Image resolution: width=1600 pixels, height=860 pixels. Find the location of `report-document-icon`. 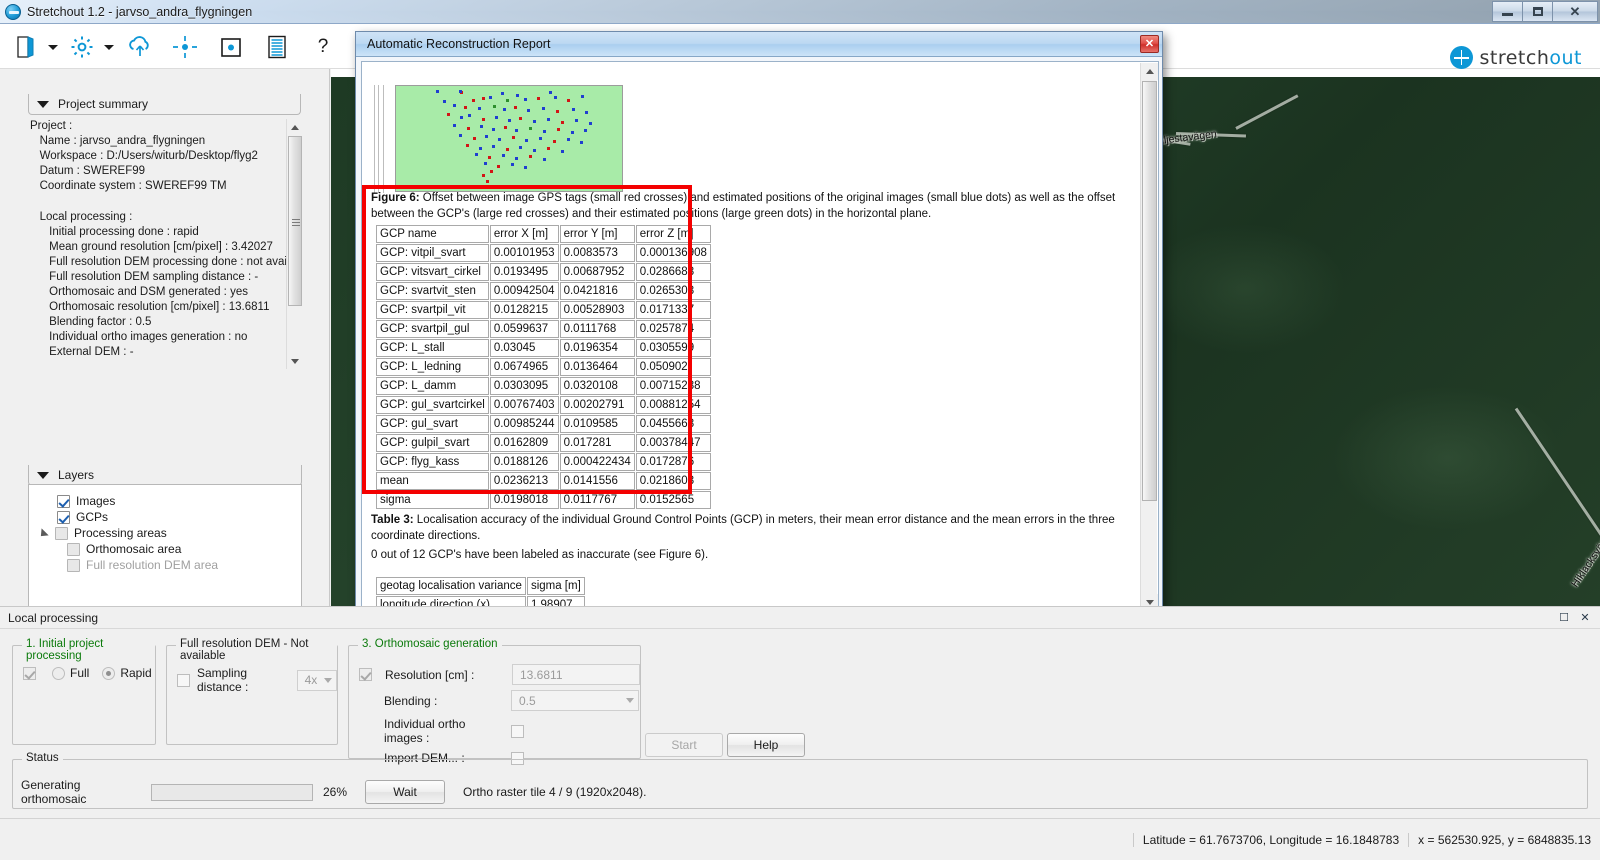

report-document-icon is located at coordinates (277, 47).